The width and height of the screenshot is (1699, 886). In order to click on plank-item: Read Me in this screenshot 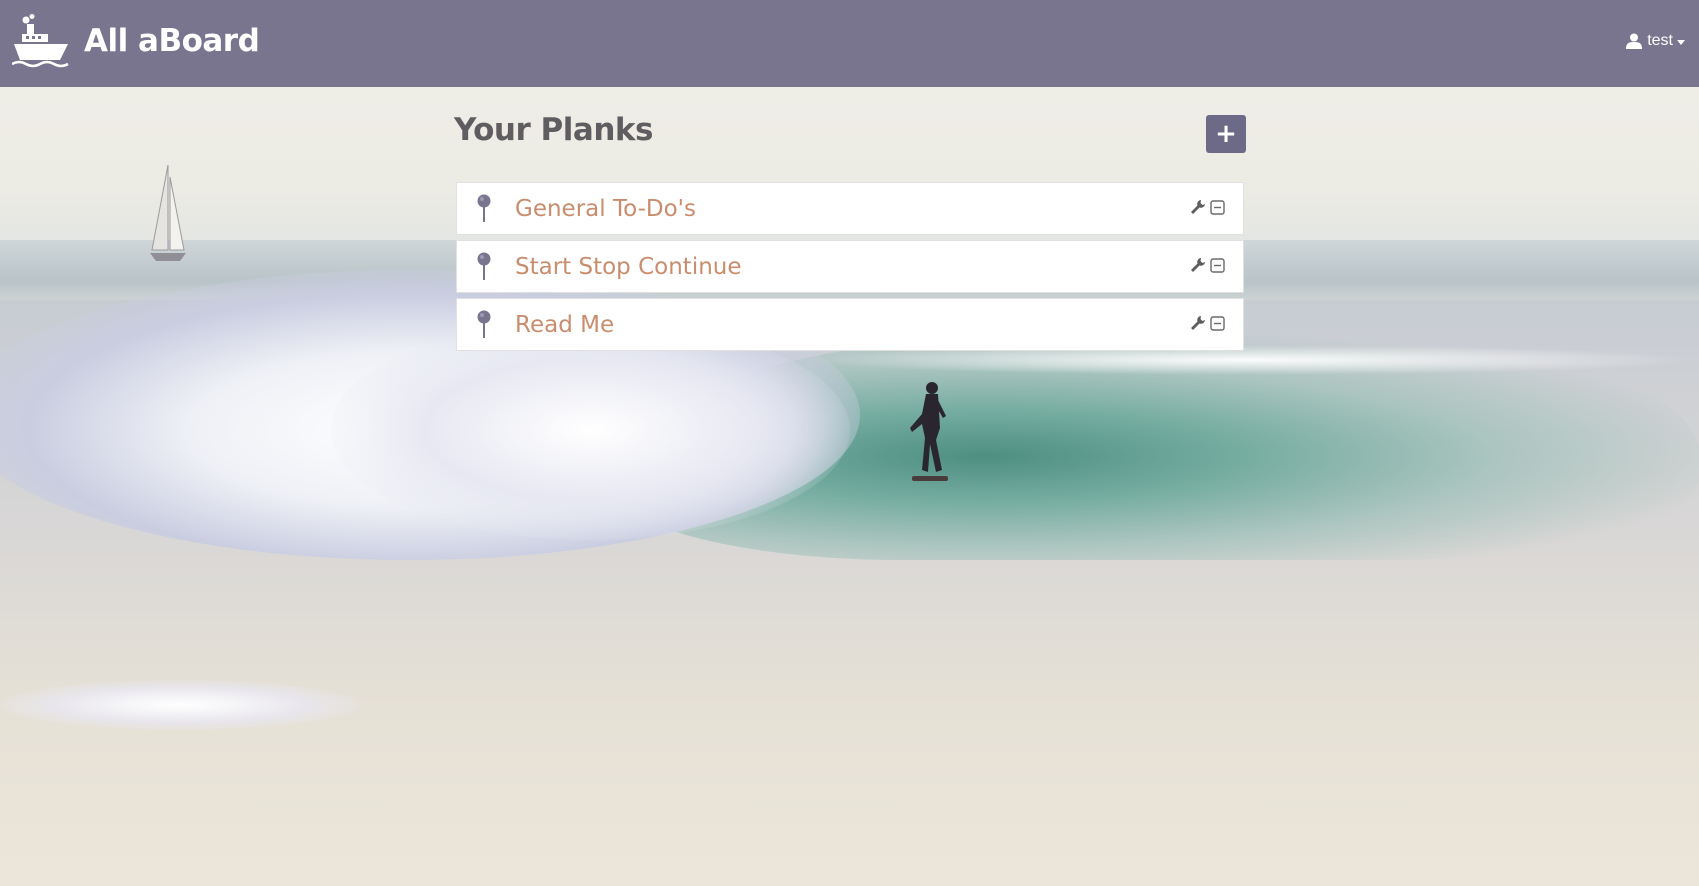, I will do `click(850, 324)`.